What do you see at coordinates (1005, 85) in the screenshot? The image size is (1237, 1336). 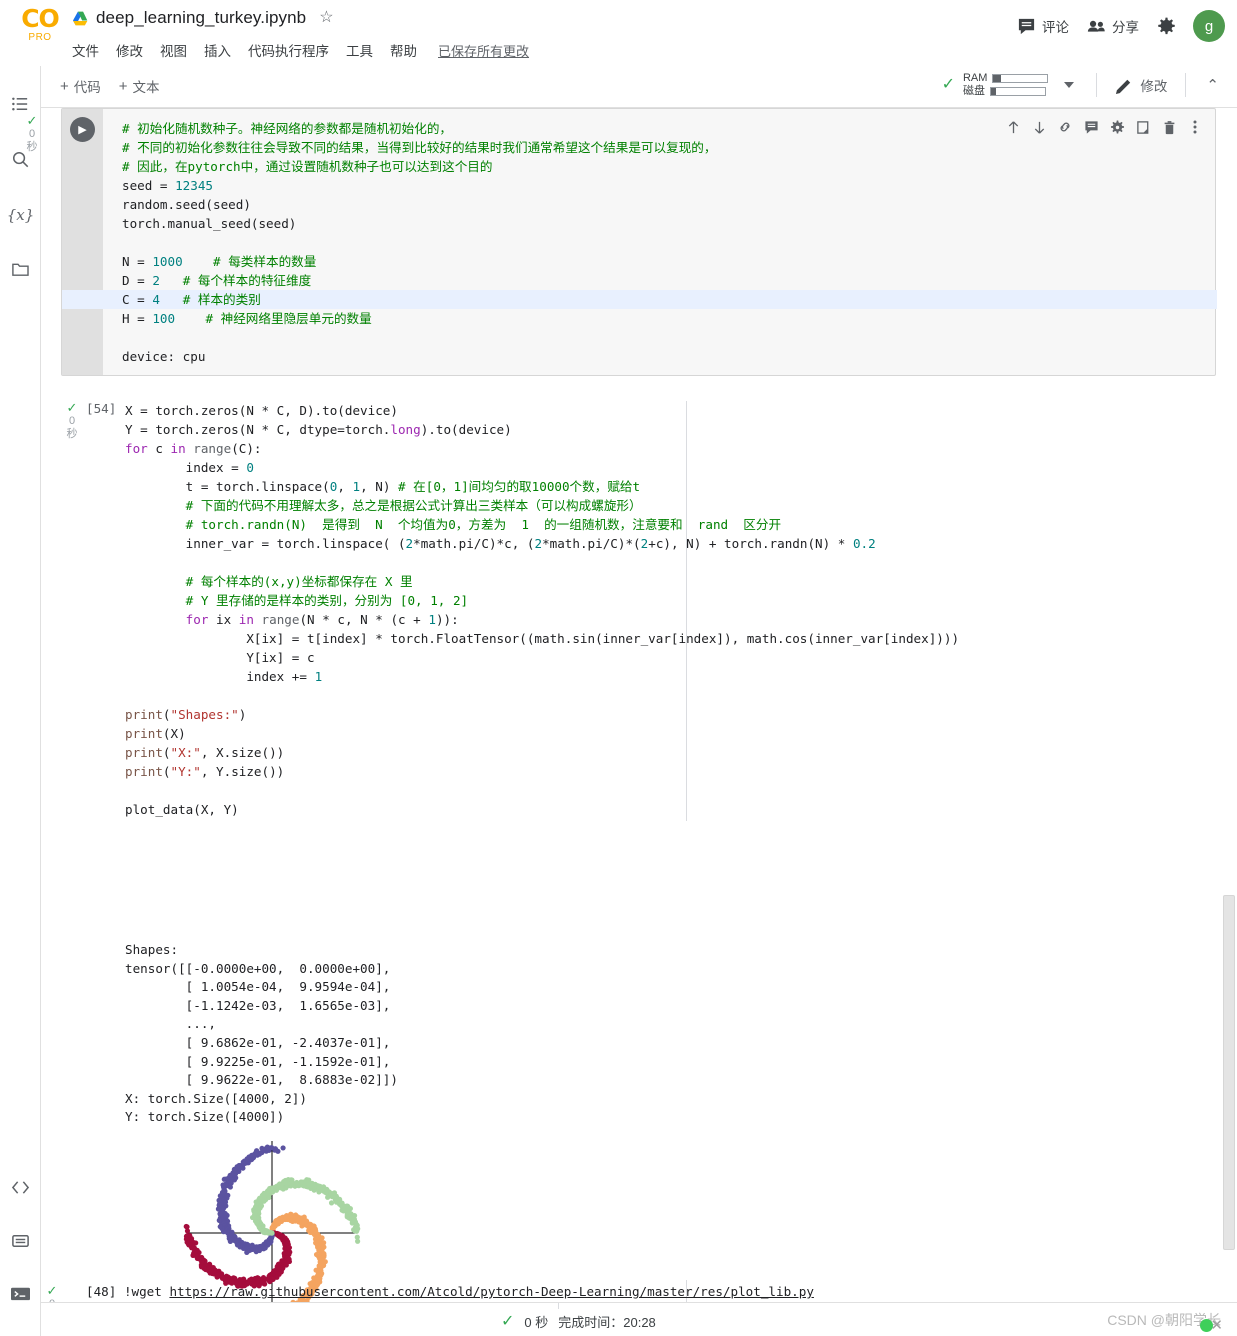 I see `resource-labels: RAM 磁盘` at bounding box center [1005, 85].